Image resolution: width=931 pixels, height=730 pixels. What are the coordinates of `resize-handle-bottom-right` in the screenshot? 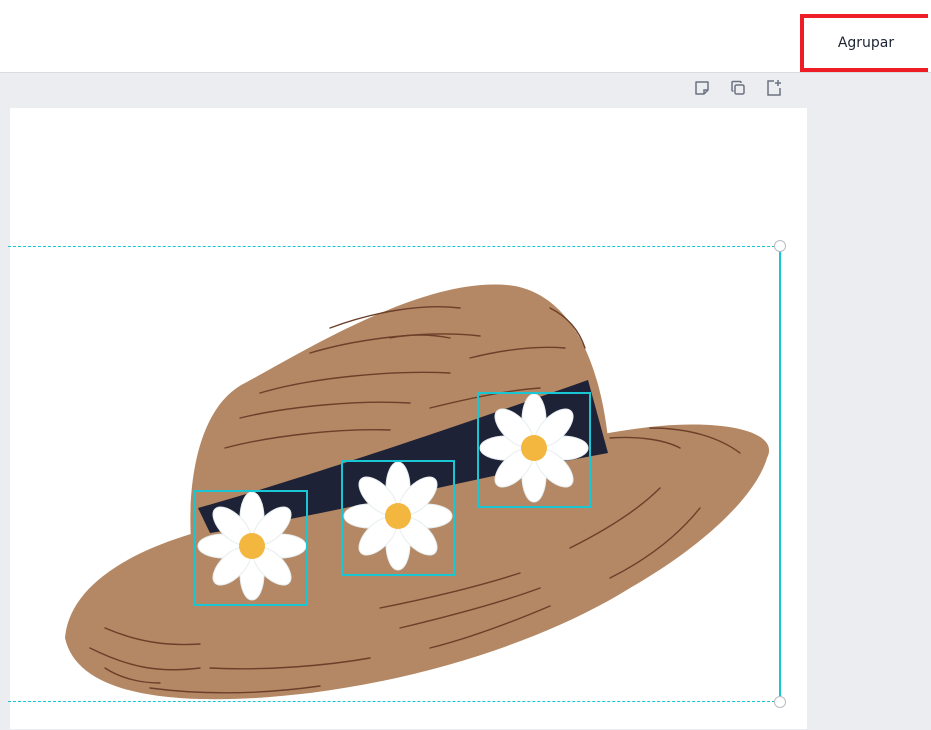 It's located at (780, 702).